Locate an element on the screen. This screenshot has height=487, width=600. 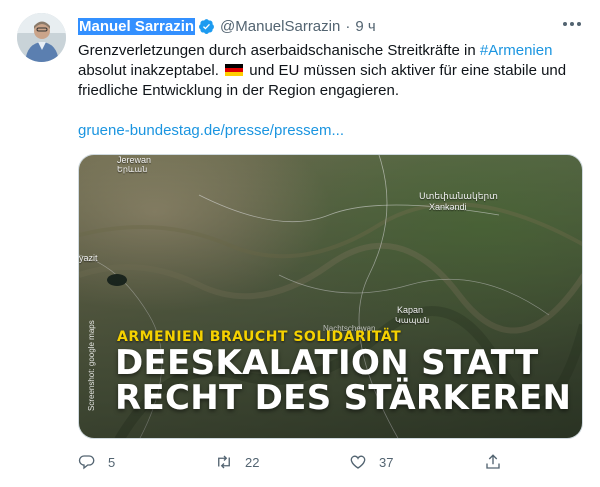
map-label: yazit is located at coordinates (88, 258).